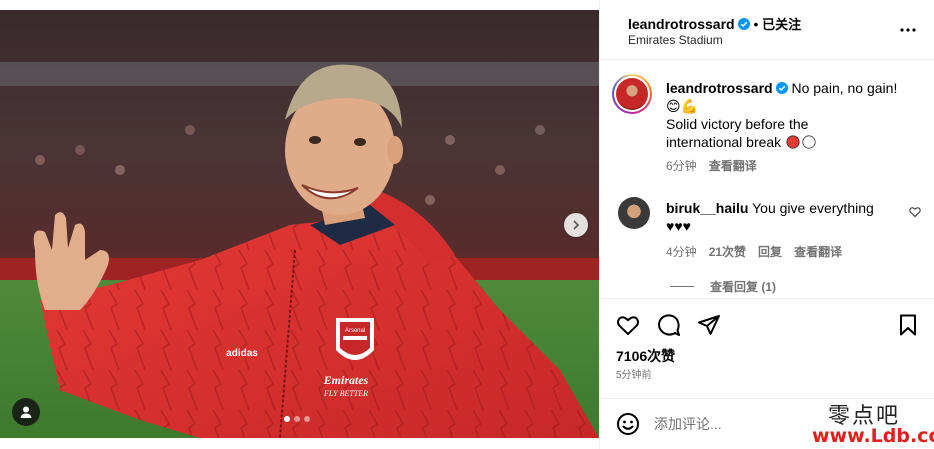 The width and height of the screenshot is (934, 449). Describe the element at coordinates (681, 252) in the screenshot. I see `comment-time: 4分钟` at that location.